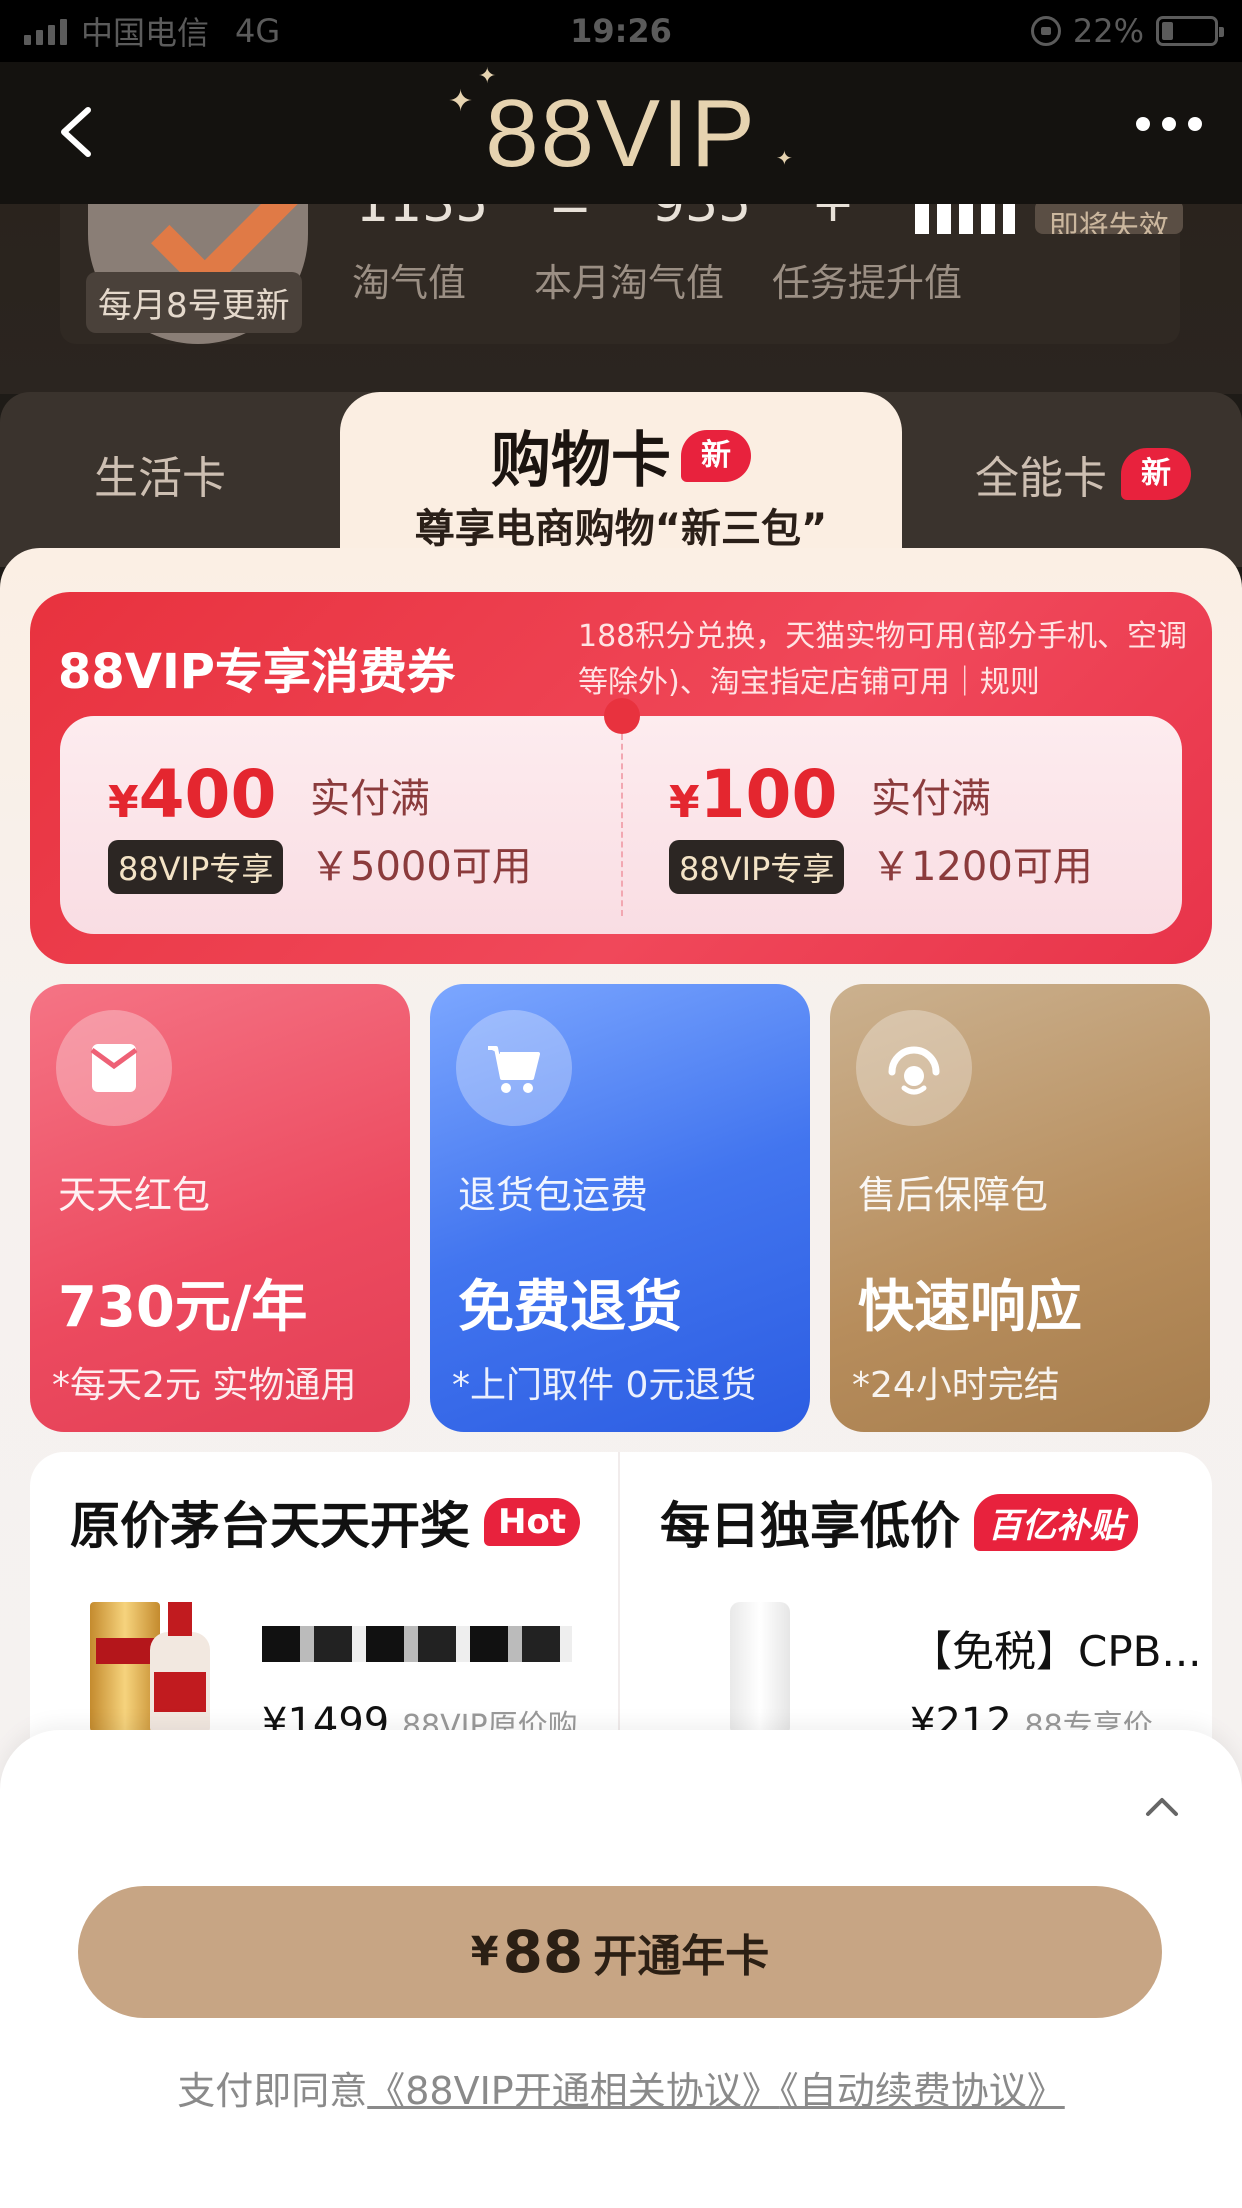 The image size is (1242, 2208). I want to click on coupon-item-100: ¥100 88VIP专享 实付满 ￥1200可用, so click(901, 825).